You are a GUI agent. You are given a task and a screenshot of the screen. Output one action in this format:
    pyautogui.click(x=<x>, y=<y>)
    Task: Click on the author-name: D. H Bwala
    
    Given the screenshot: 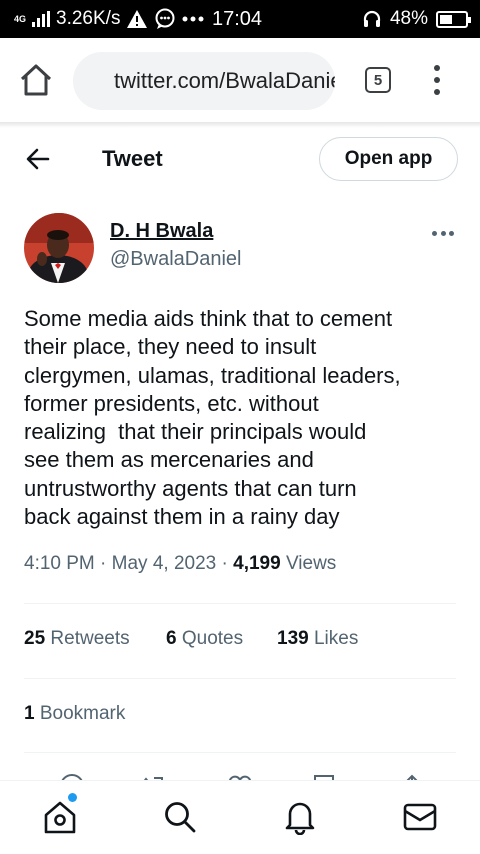 What is the action you would take?
    pyautogui.click(x=161, y=231)
    